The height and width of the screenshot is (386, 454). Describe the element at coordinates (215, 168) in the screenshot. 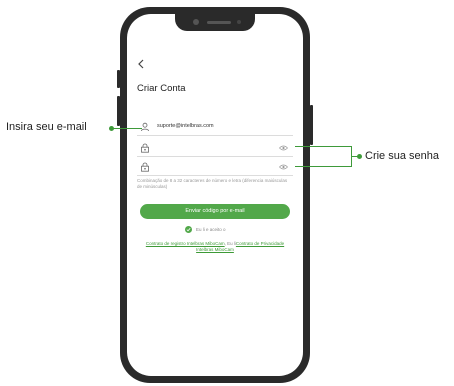

I see `confirm-password-field` at that location.